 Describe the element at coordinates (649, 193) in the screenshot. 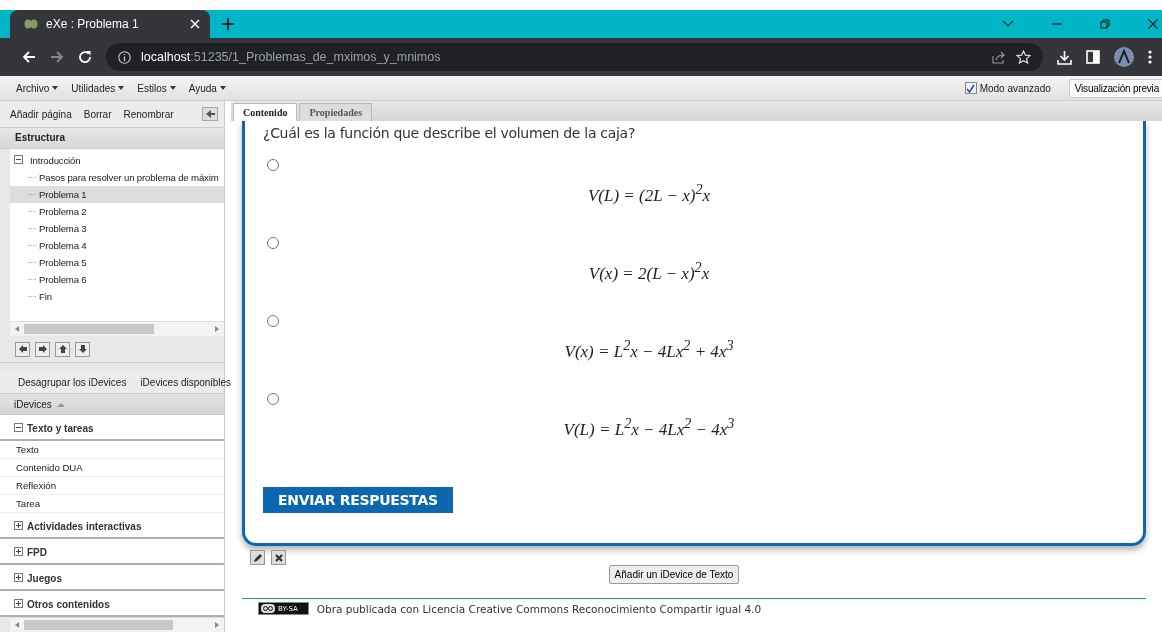

I see `formula: V(L) = (2L − x)$^{2}$x` at that location.